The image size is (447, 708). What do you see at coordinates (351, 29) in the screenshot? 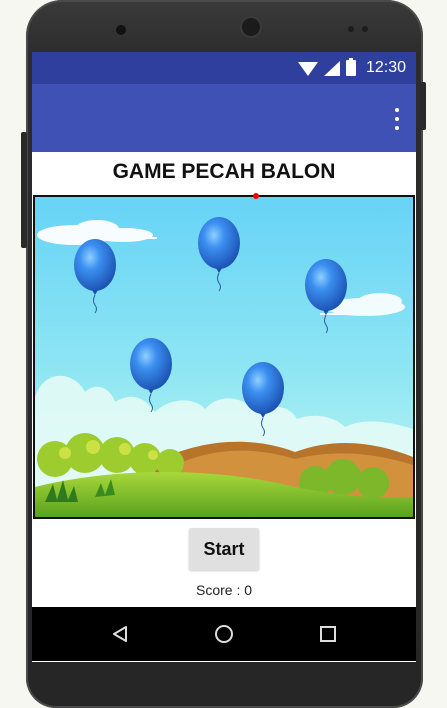
I see `proximity-sensor` at bounding box center [351, 29].